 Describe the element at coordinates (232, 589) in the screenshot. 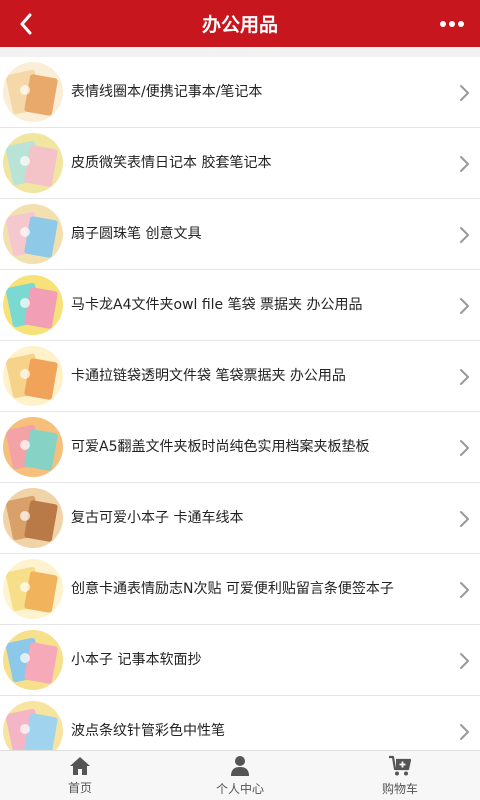

I see `product-name: 创意卡通表情励志N次贴 可爱便利贴留言条便签本子` at that location.